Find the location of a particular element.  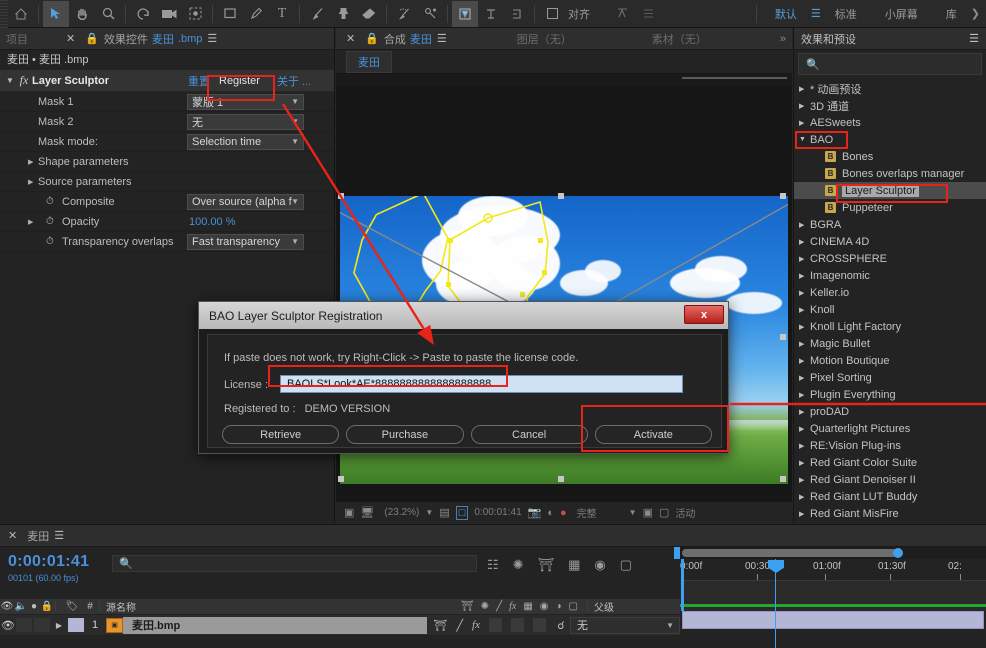

graph-editor-icon: ▢ is located at coordinates (626, 565).